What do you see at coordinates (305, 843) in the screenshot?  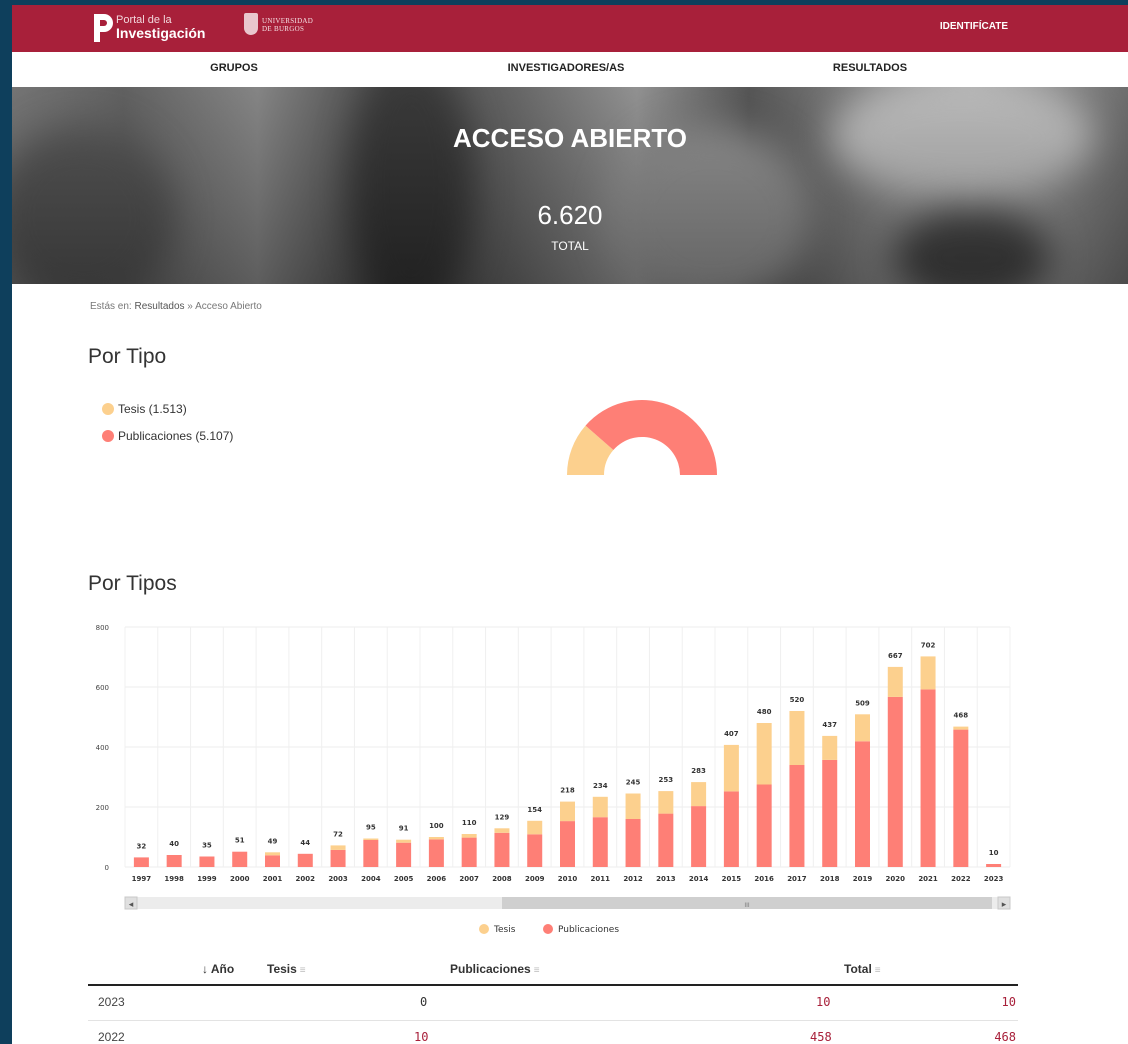 I see `bar-total-label-2002: 44` at bounding box center [305, 843].